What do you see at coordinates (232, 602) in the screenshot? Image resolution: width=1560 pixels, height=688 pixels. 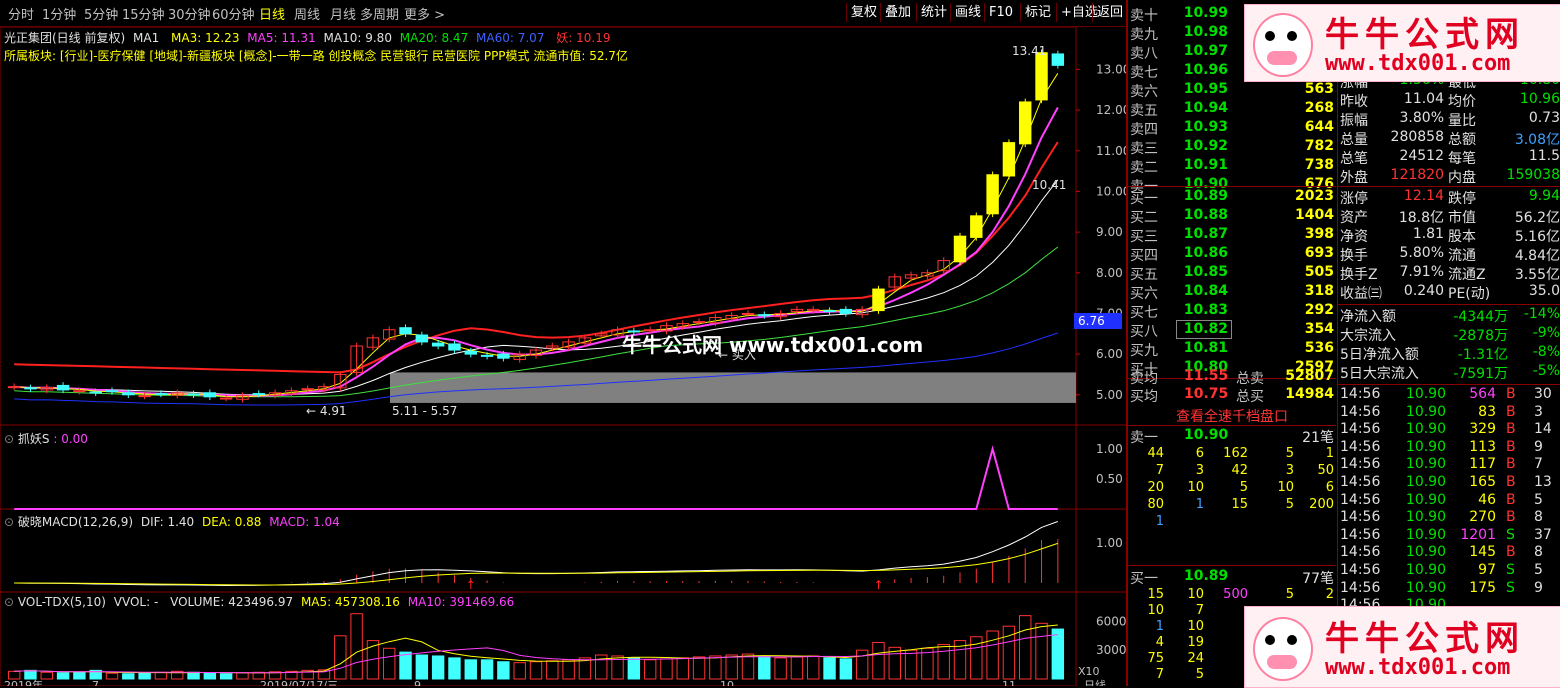 I see `volume-value: VOLUME: 423496.97` at bounding box center [232, 602].